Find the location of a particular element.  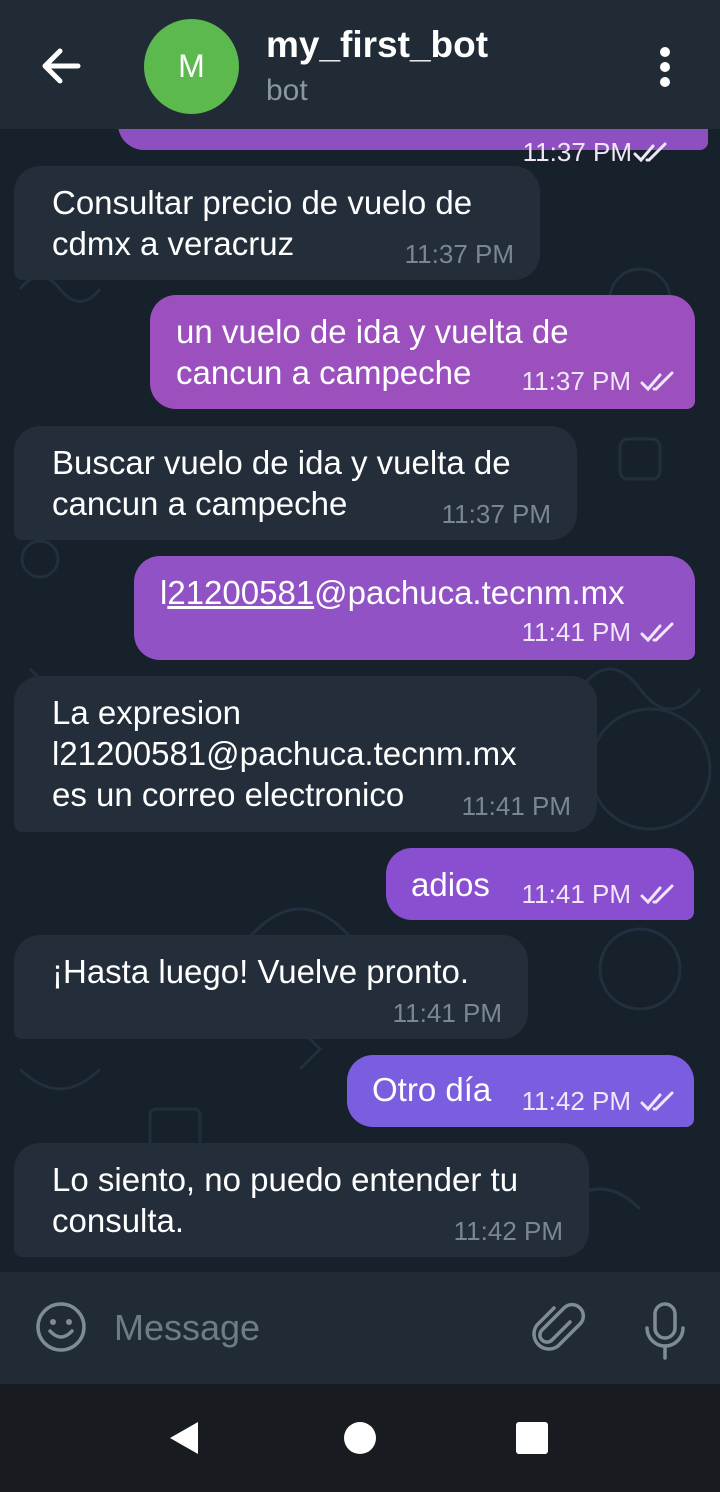

message-incoming: ¡Hasta luego! Vuelve pronto. 11:41 PM is located at coordinates (271, 987).